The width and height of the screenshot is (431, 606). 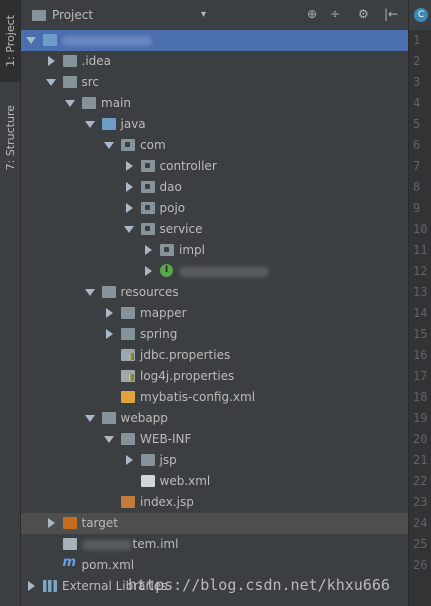 I want to click on tab-project: 1: Project, so click(x=10, y=41).